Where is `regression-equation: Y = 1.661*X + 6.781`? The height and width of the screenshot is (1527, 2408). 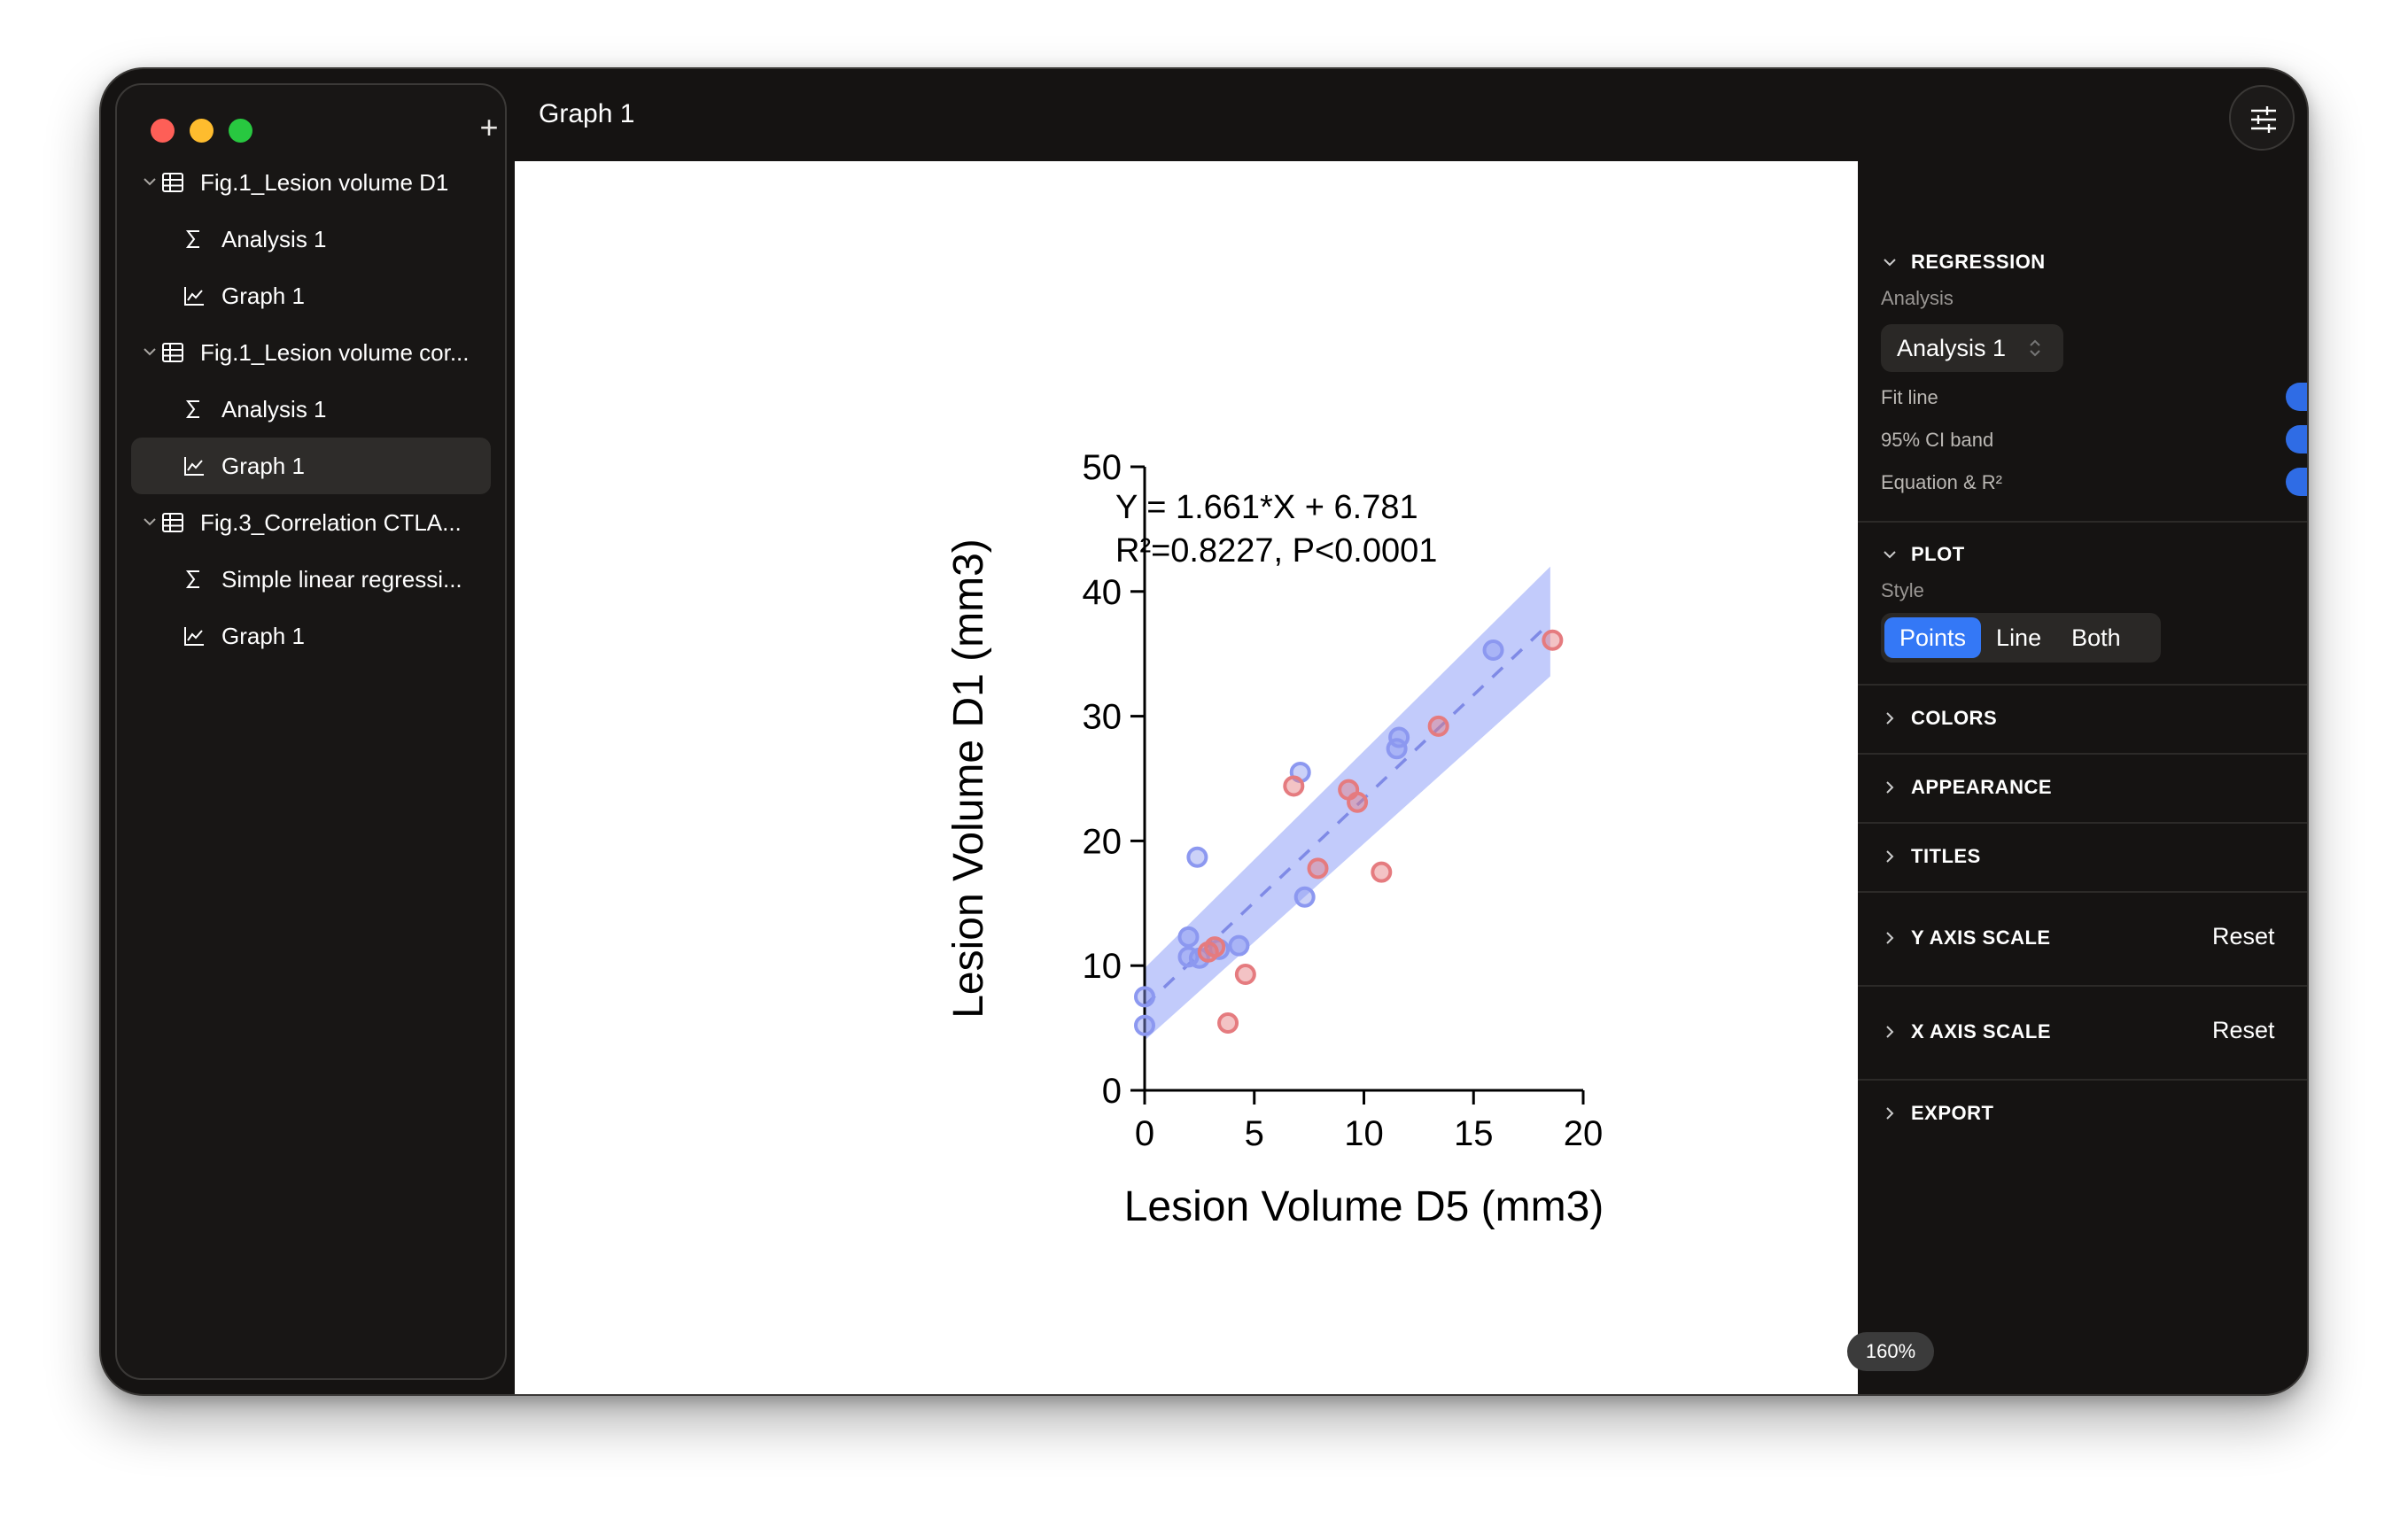
regression-equation: Y = 1.661*X + 6.781 is located at coordinates (1266, 507).